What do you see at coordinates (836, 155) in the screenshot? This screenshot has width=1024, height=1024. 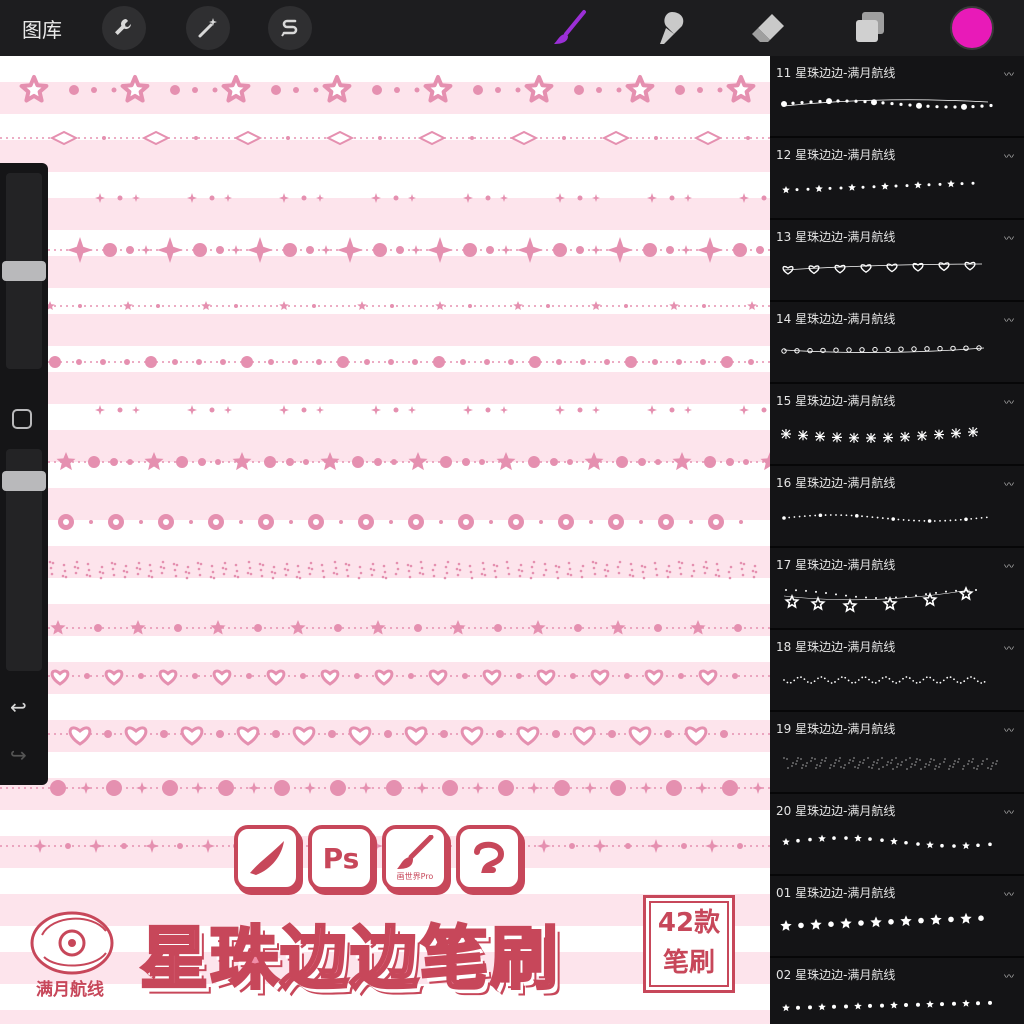 I see `brush-name: 12 星珠边边-满月航线` at bounding box center [836, 155].